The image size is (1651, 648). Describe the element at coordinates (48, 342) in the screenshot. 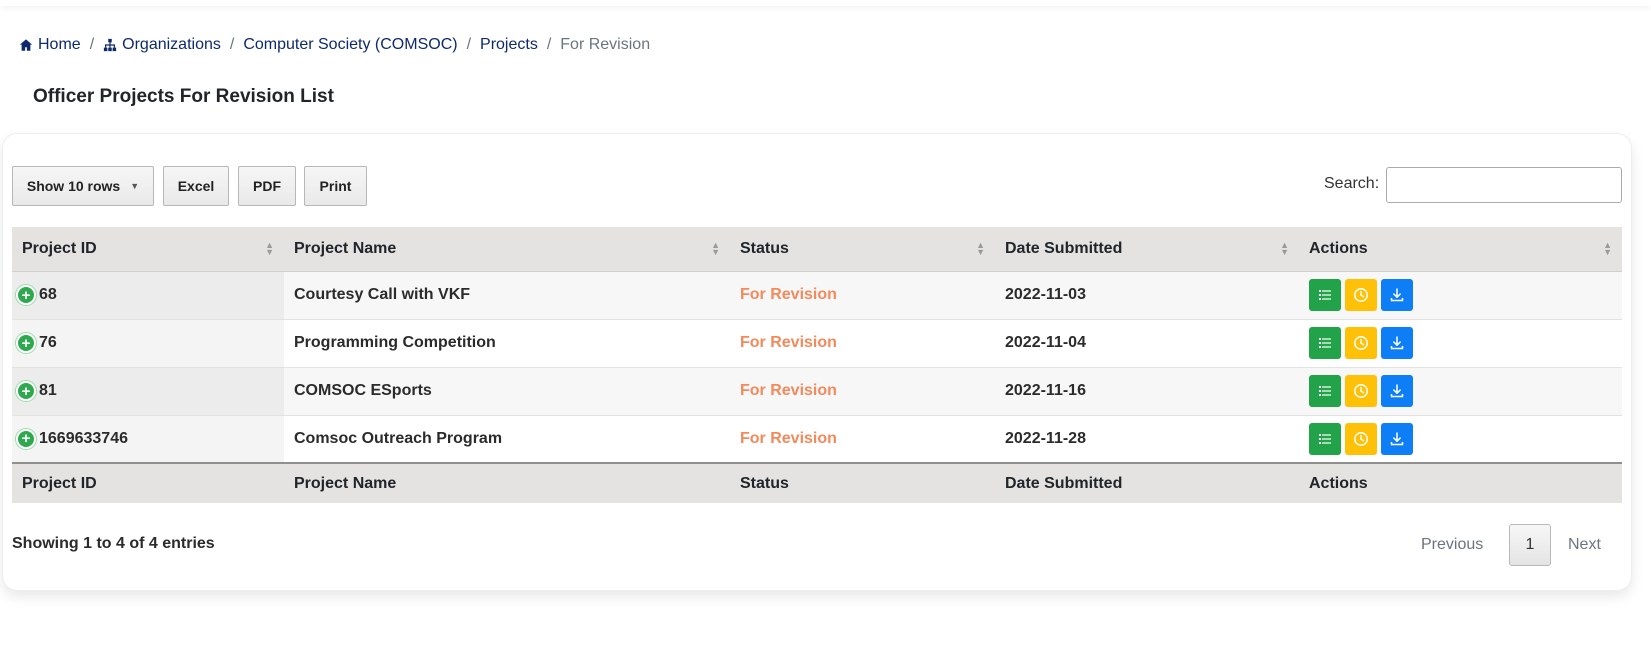

I see `project-id: 76` at that location.